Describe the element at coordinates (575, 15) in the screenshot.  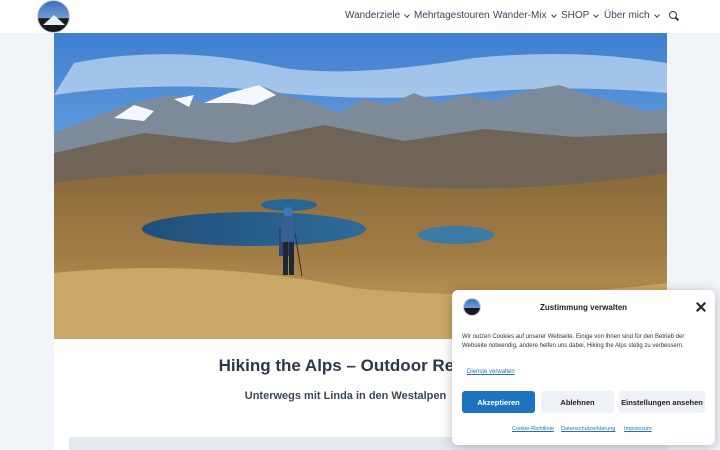
I see `nav-label: SHOP` at that location.